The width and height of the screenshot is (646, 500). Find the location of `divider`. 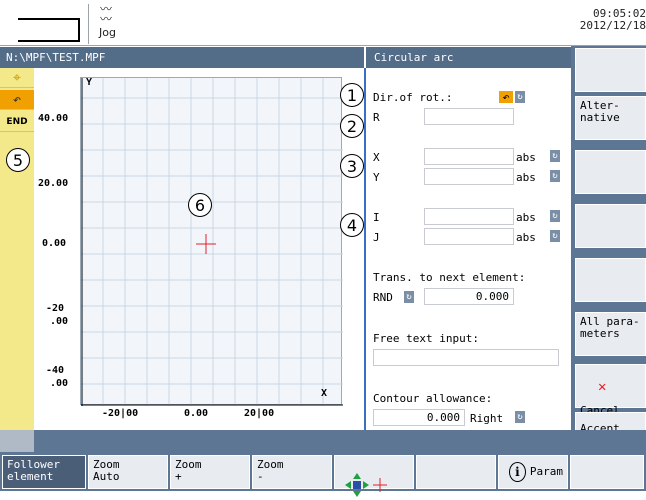

divider is located at coordinates (88, 24).